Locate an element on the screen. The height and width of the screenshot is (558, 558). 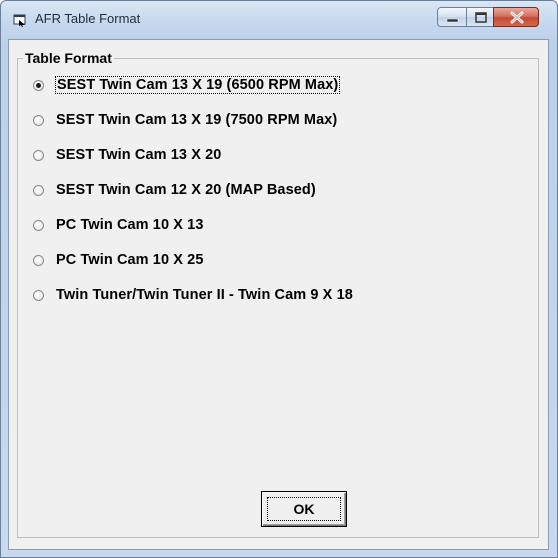
maximize-button is located at coordinates (480, 17).